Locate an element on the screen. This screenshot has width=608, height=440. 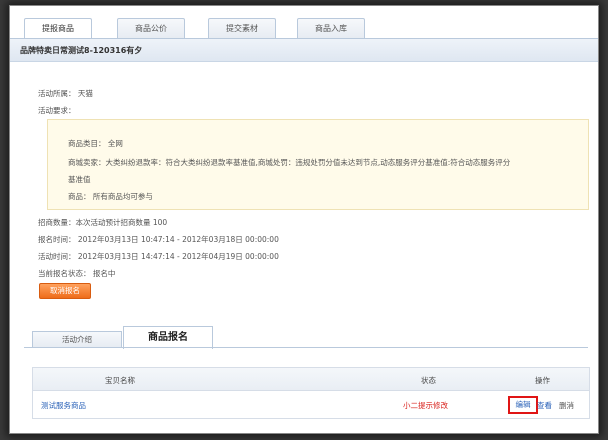
row-edit-button: 编辑 is located at coordinates (523, 405).